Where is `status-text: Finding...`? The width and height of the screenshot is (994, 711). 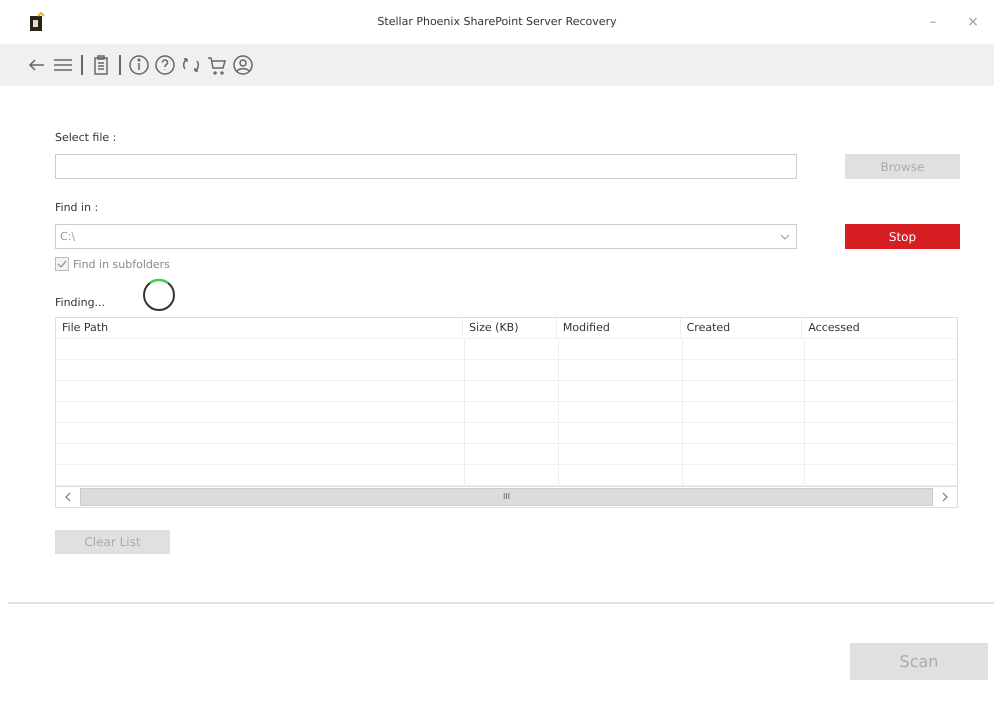
status-text: Finding... is located at coordinates (80, 302).